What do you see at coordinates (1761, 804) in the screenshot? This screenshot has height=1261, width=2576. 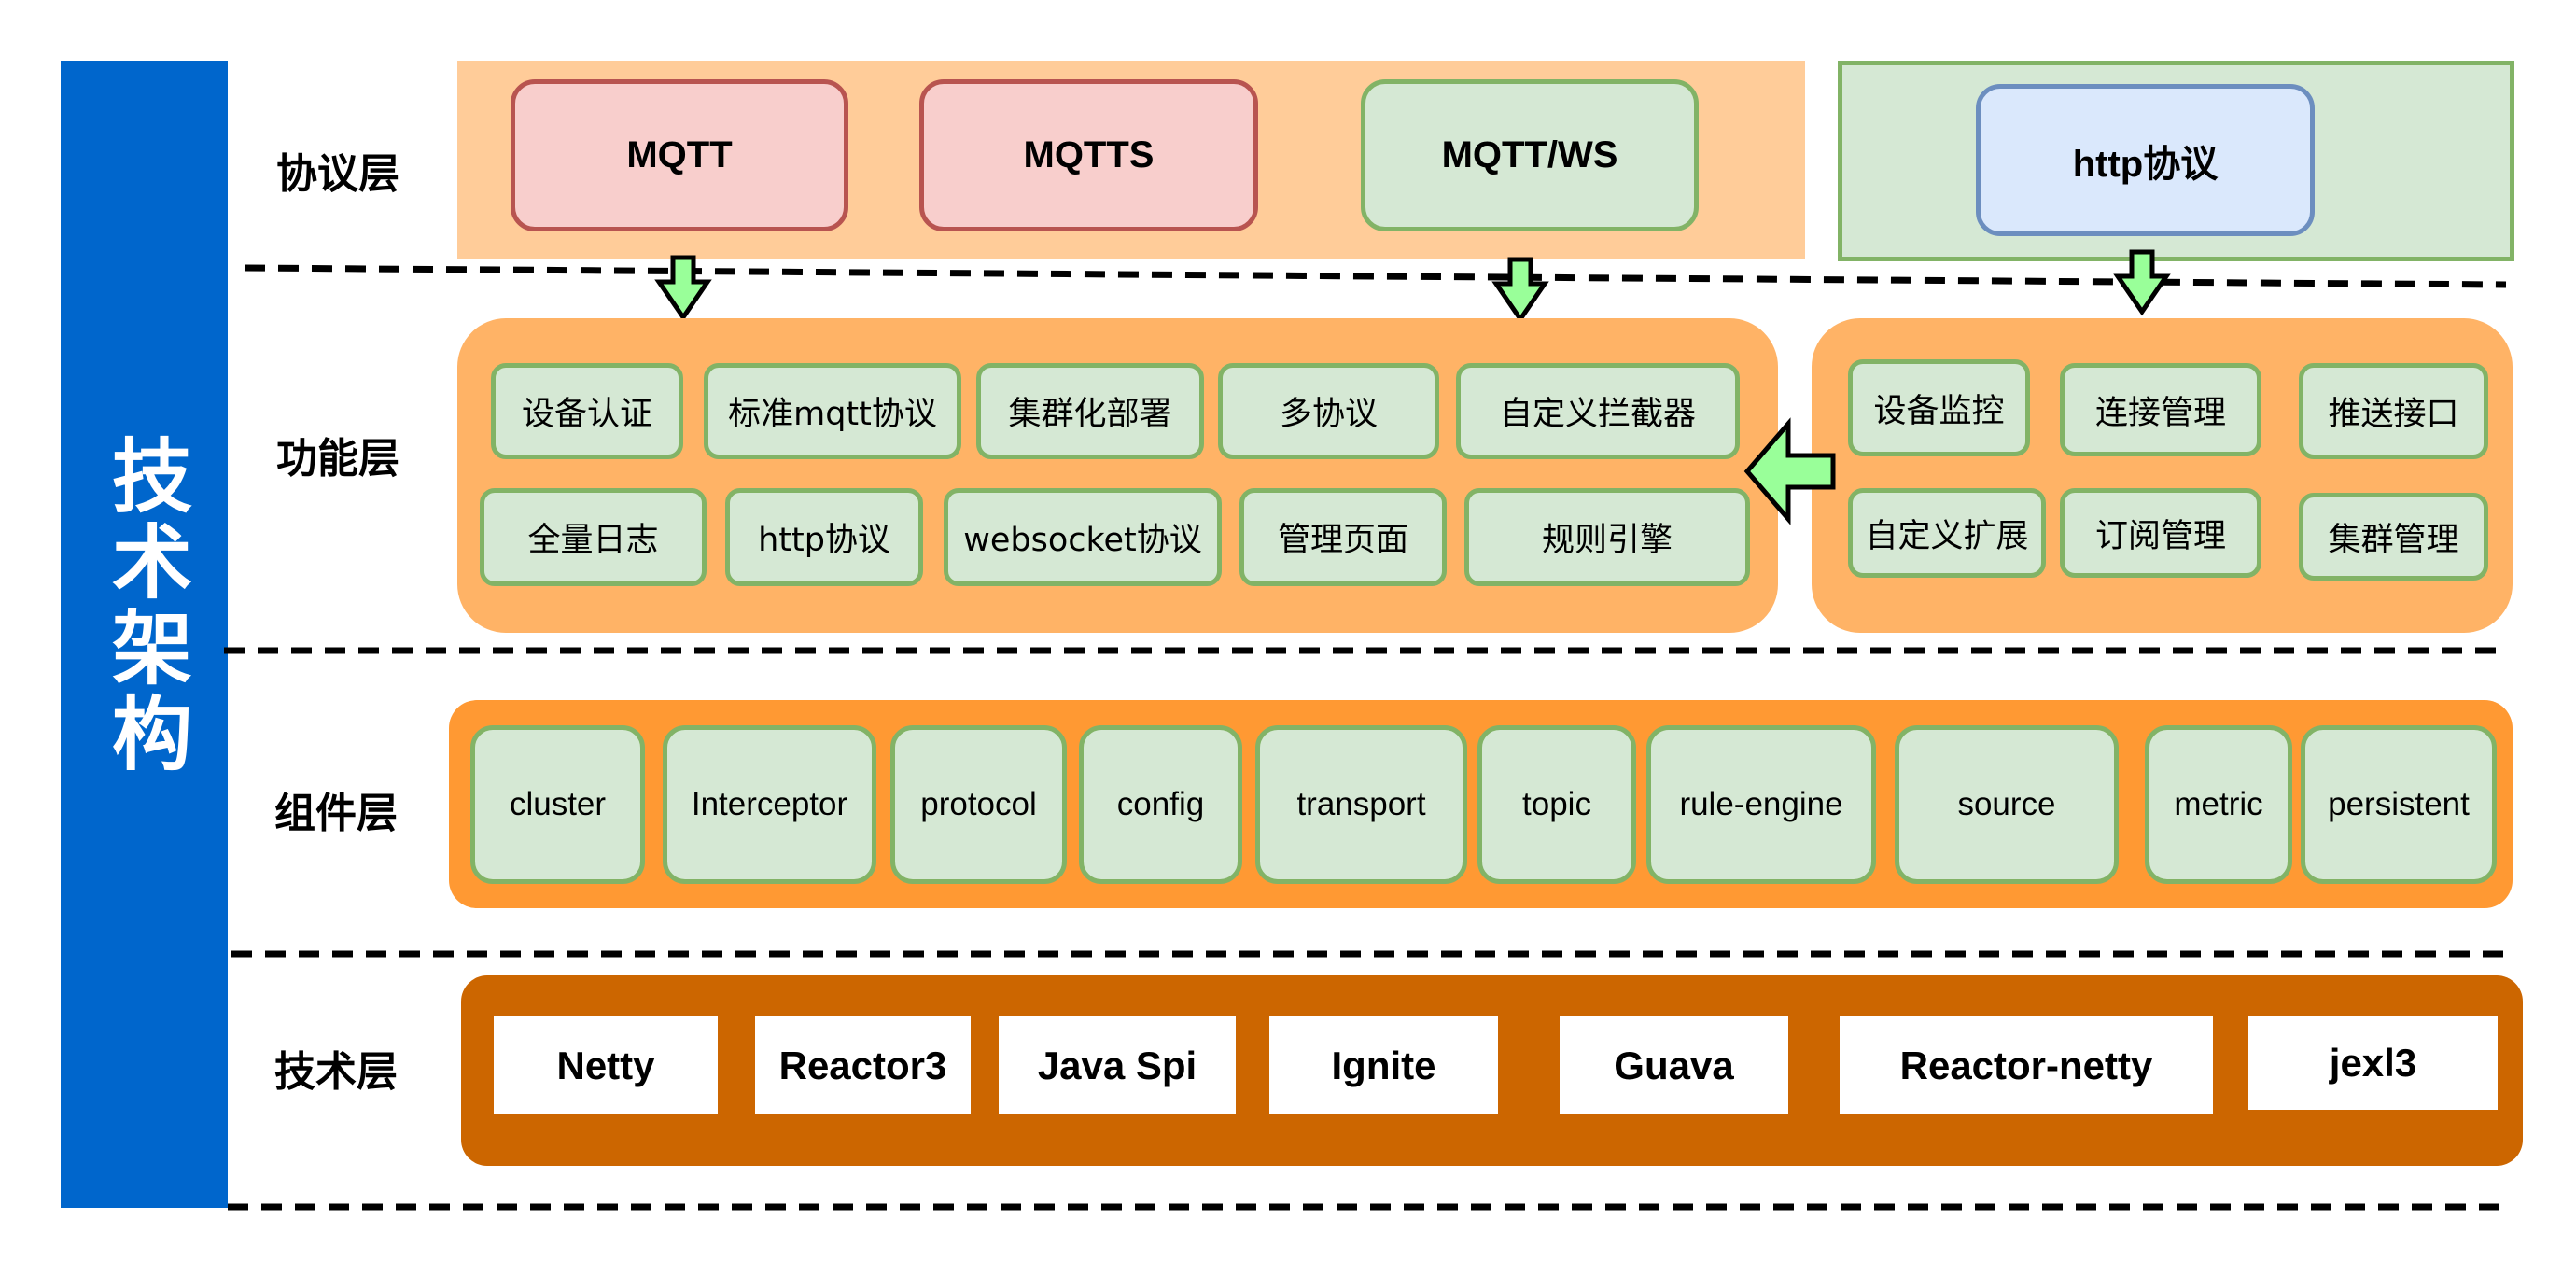 I see `component-item: rule-engine` at bounding box center [1761, 804].